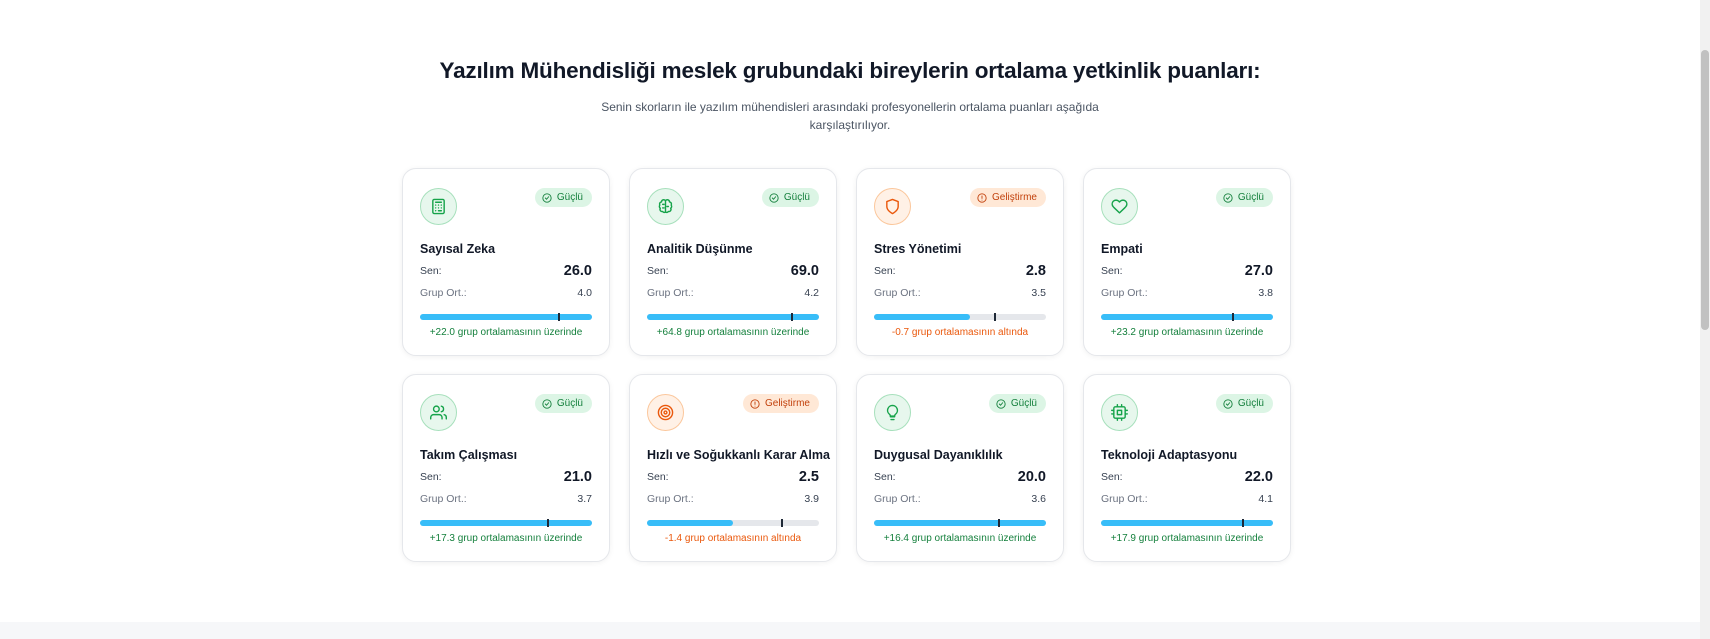  What do you see at coordinates (811, 293) in the screenshot?
I see `group-avg-score: 4.2` at bounding box center [811, 293].